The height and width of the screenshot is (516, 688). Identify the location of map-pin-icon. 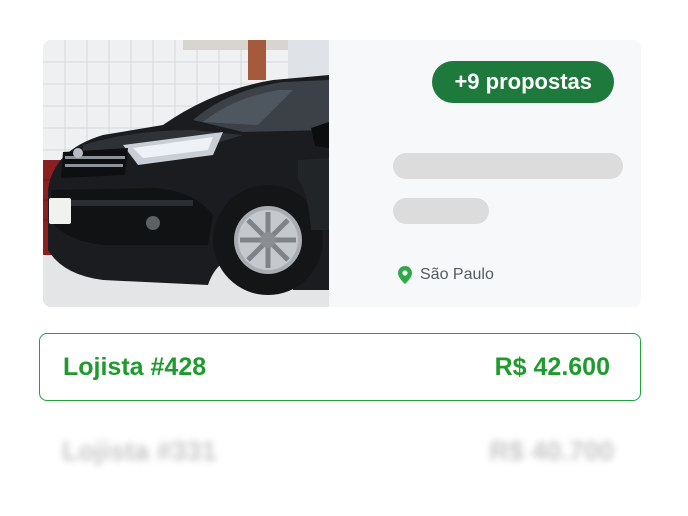
(405, 275).